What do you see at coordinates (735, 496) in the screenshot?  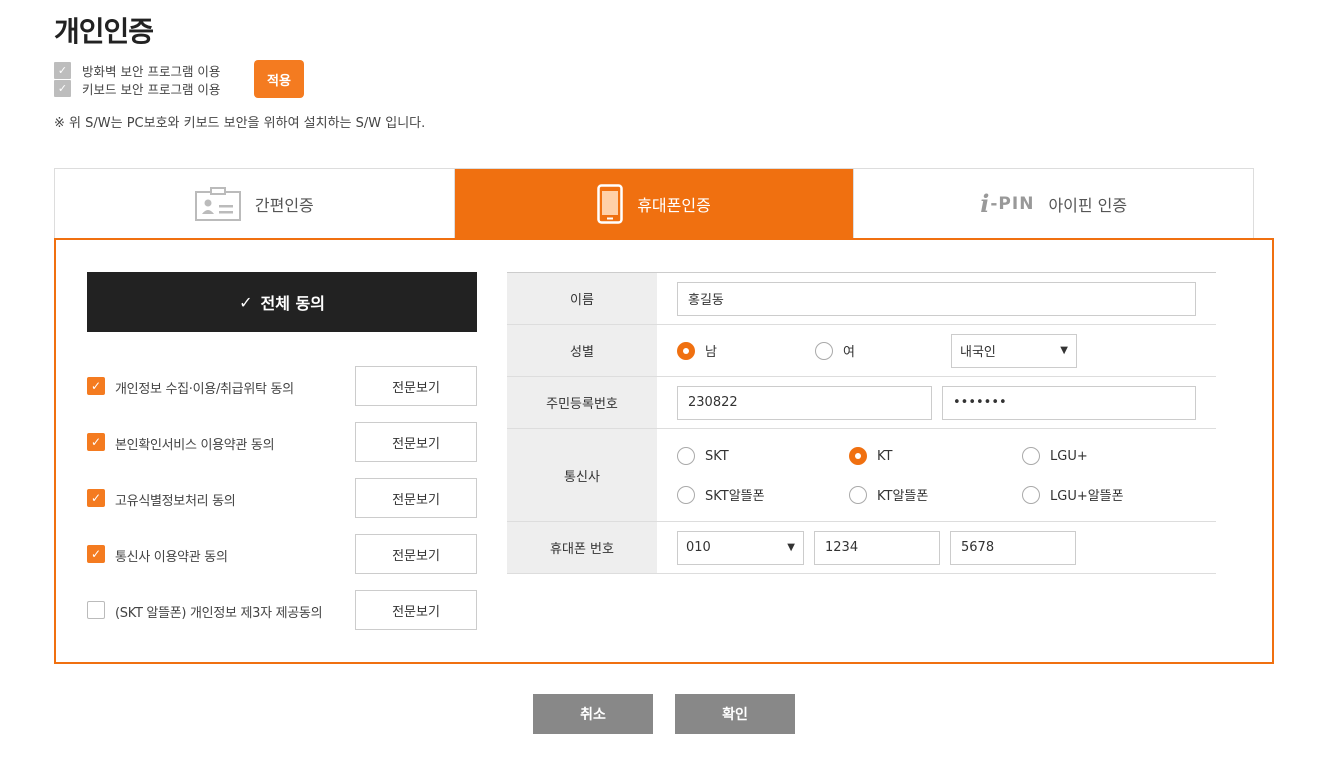 I see `carrier-option-label: SKT알뜰폰` at bounding box center [735, 496].